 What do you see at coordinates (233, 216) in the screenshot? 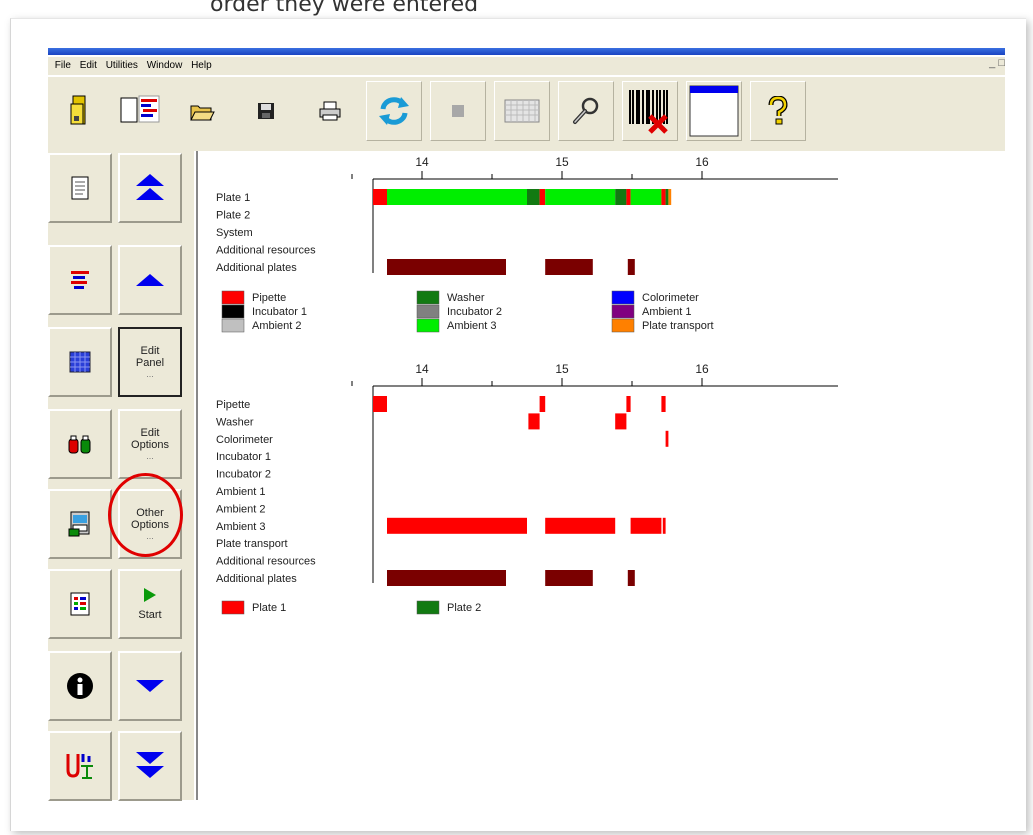
I see `row-label-plate-2: Plate 2` at bounding box center [233, 216].